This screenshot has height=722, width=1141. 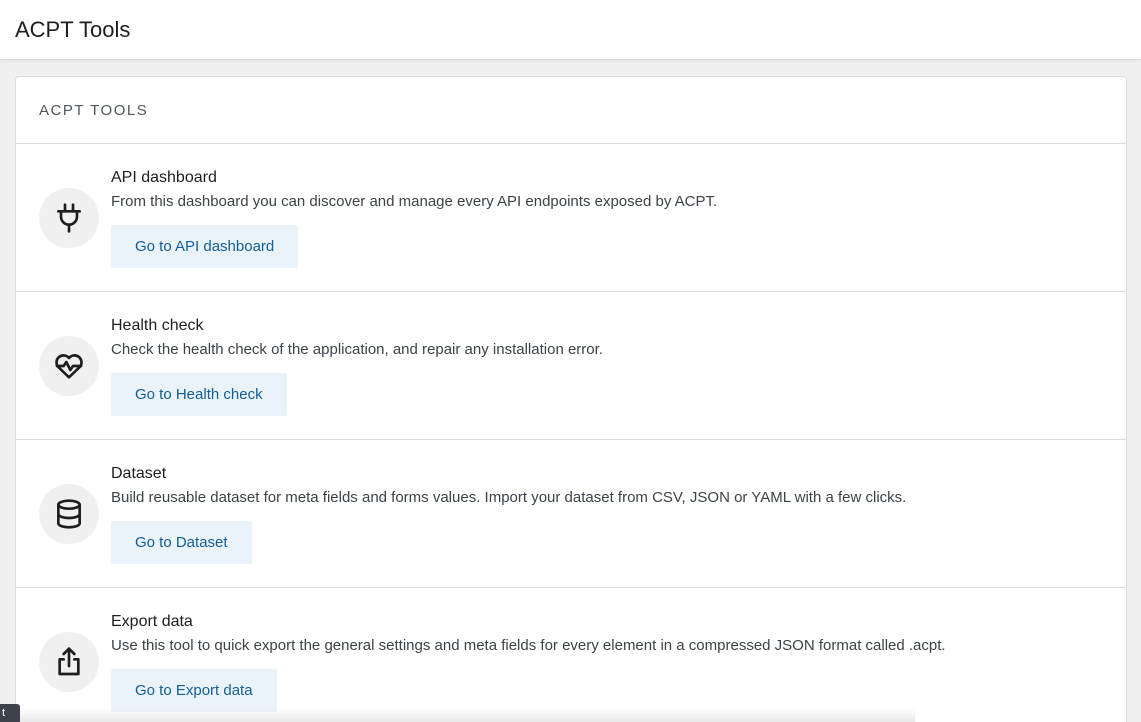 What do you see at coordinates (69, 662) in the screenshot?
I see `export-icon` at bounding box center [69, 662].